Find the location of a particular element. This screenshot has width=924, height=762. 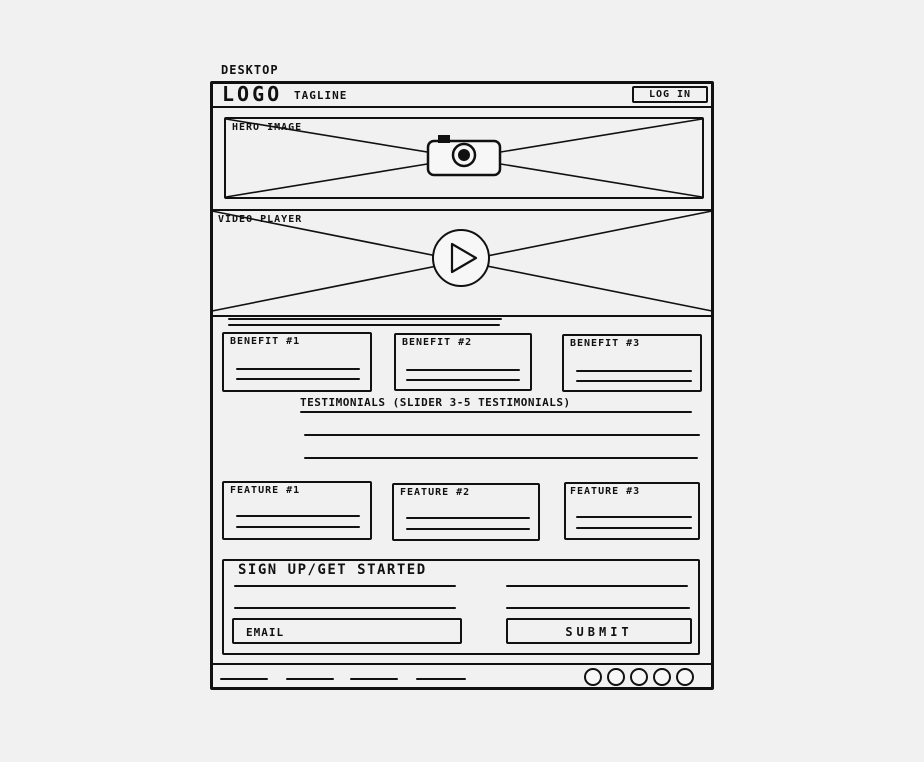

benefit-card-1: BENEFIT #1 is located at coordinates (297, 362).